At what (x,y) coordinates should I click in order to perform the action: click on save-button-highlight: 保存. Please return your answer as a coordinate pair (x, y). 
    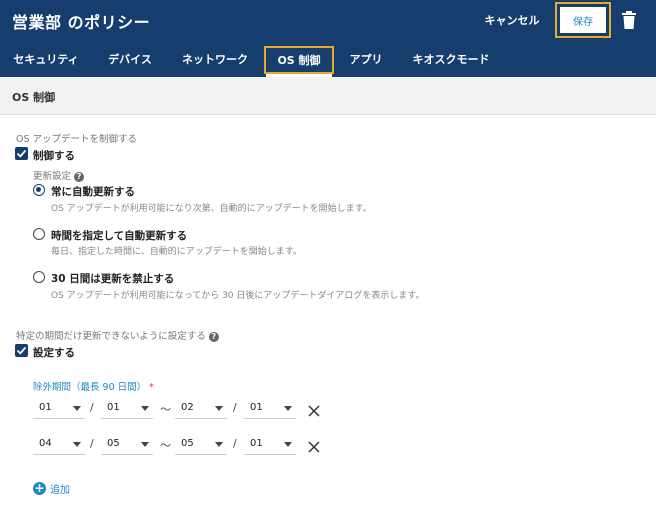
    Looking at the image, I should click on (583, 20).